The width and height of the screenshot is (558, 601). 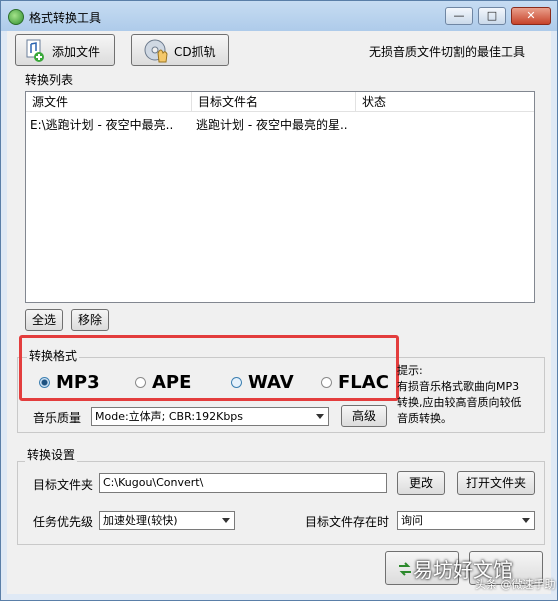 I want to click on target-folder-label: 目标文件夹, so click(x=63, y=485).